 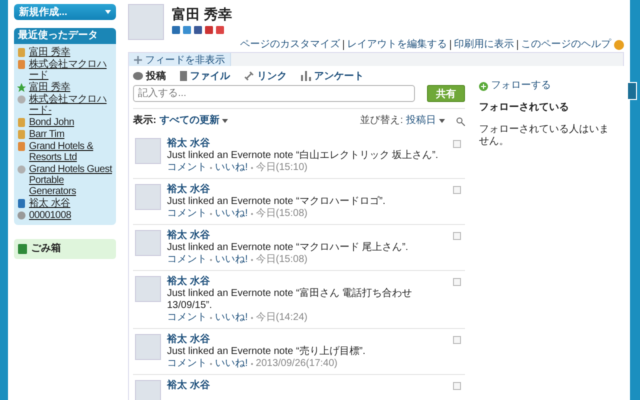 What do you see at coordinates (546, 86) in the screenshot?
I see `follow-link: フォローする` at bounding box center [546, 86].